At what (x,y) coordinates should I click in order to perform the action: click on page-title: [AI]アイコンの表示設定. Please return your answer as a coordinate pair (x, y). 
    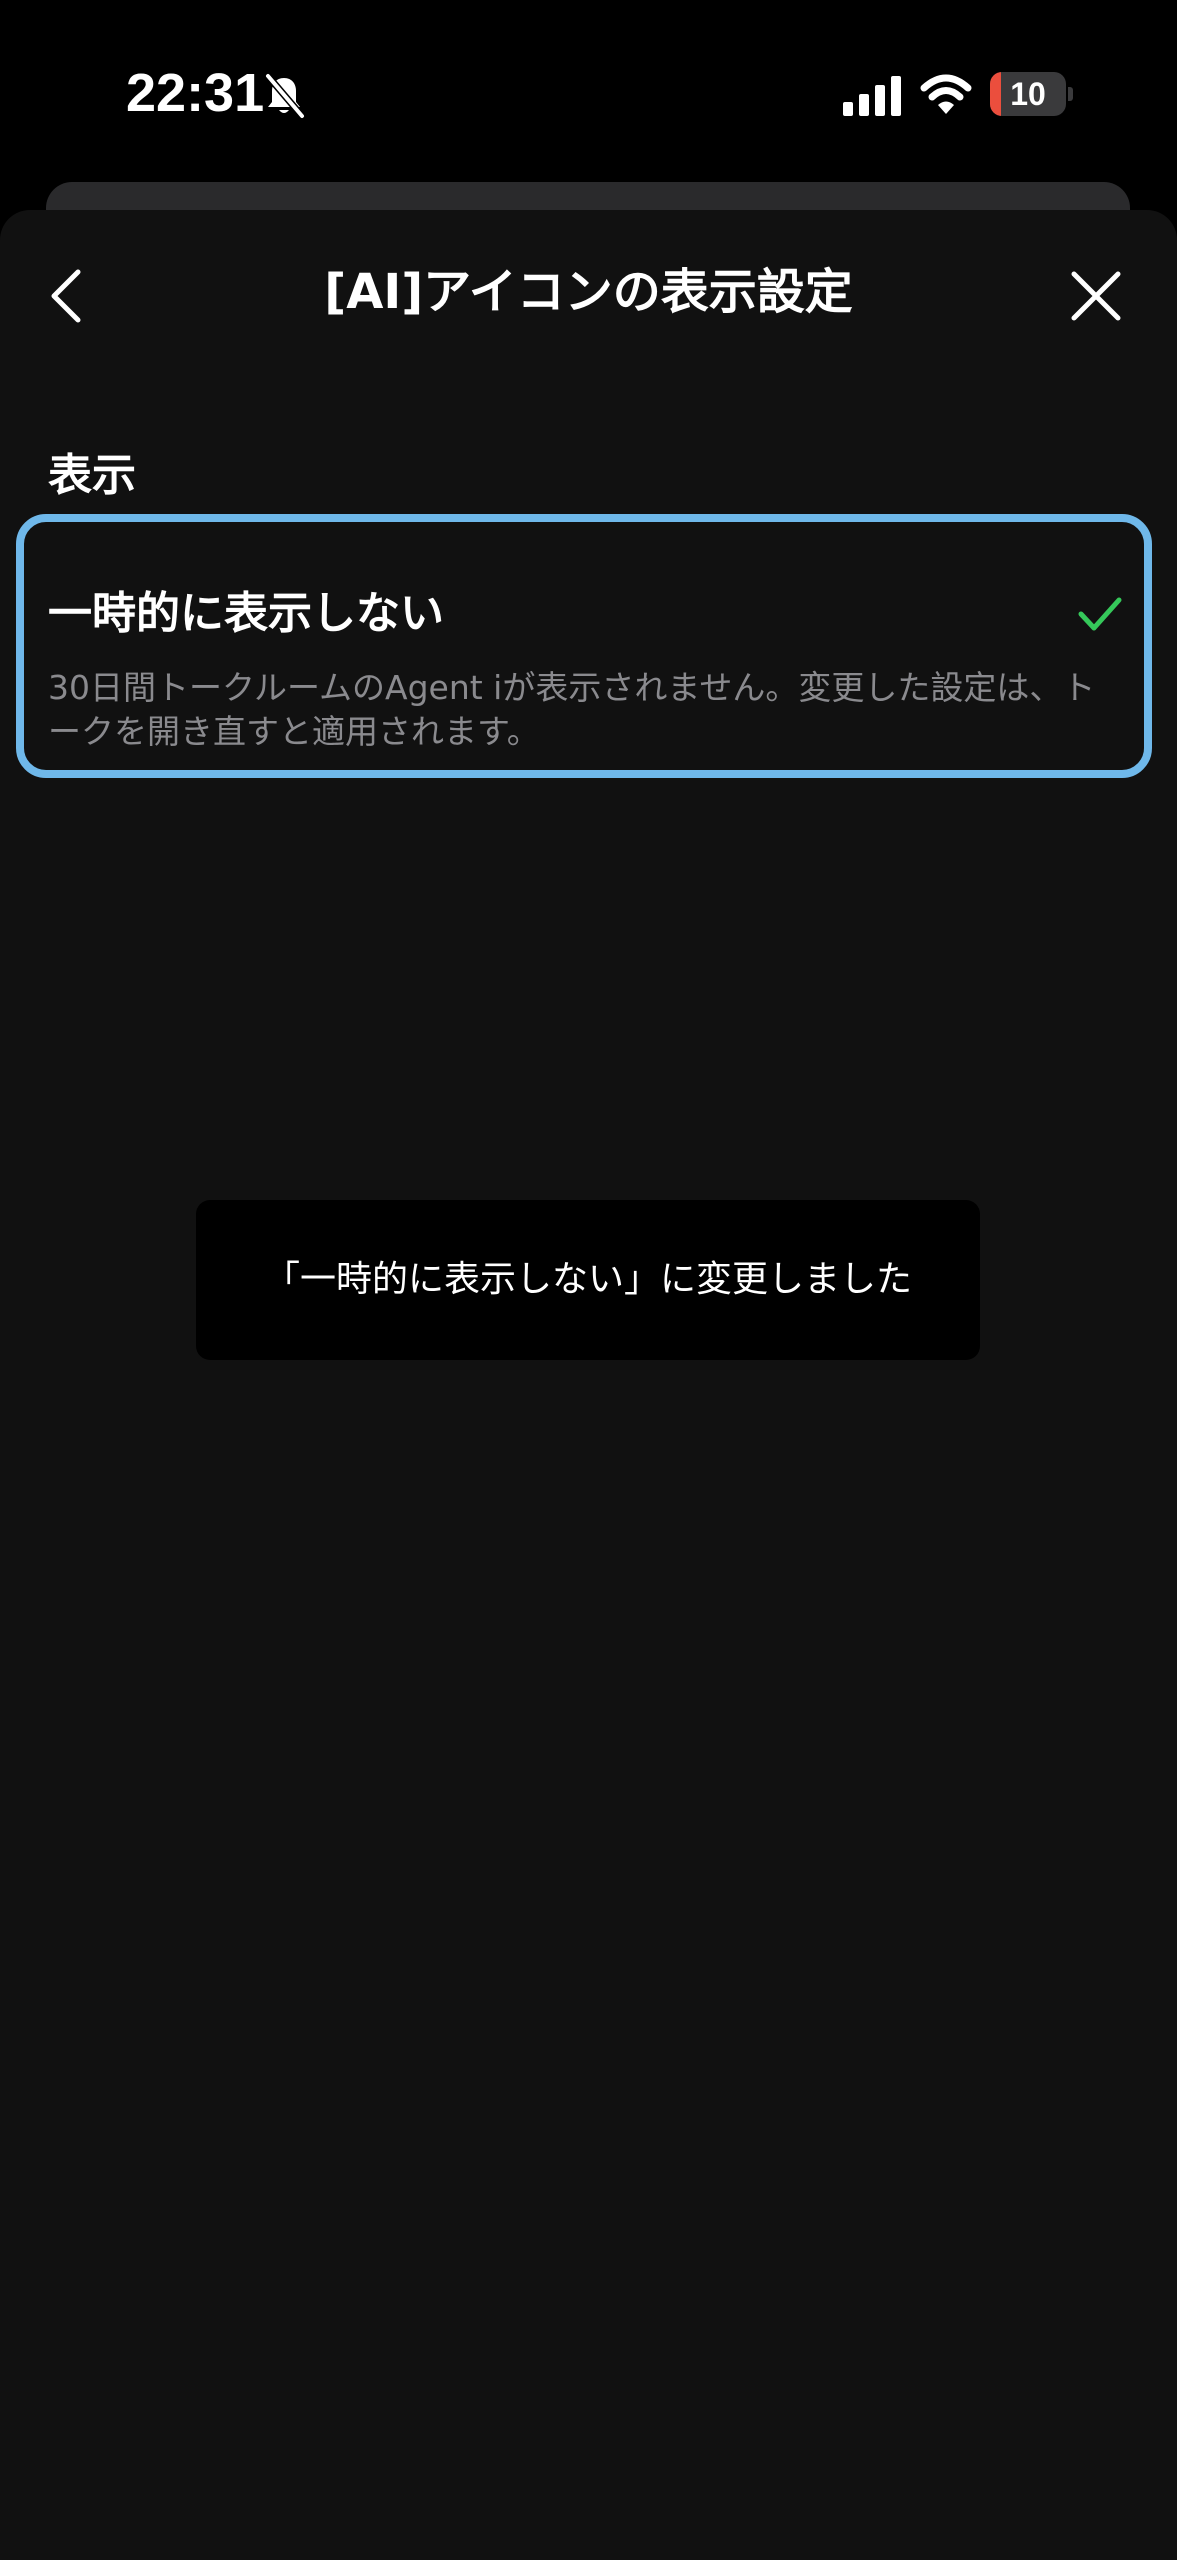
    Looking at the image, I should click on (588, 292).